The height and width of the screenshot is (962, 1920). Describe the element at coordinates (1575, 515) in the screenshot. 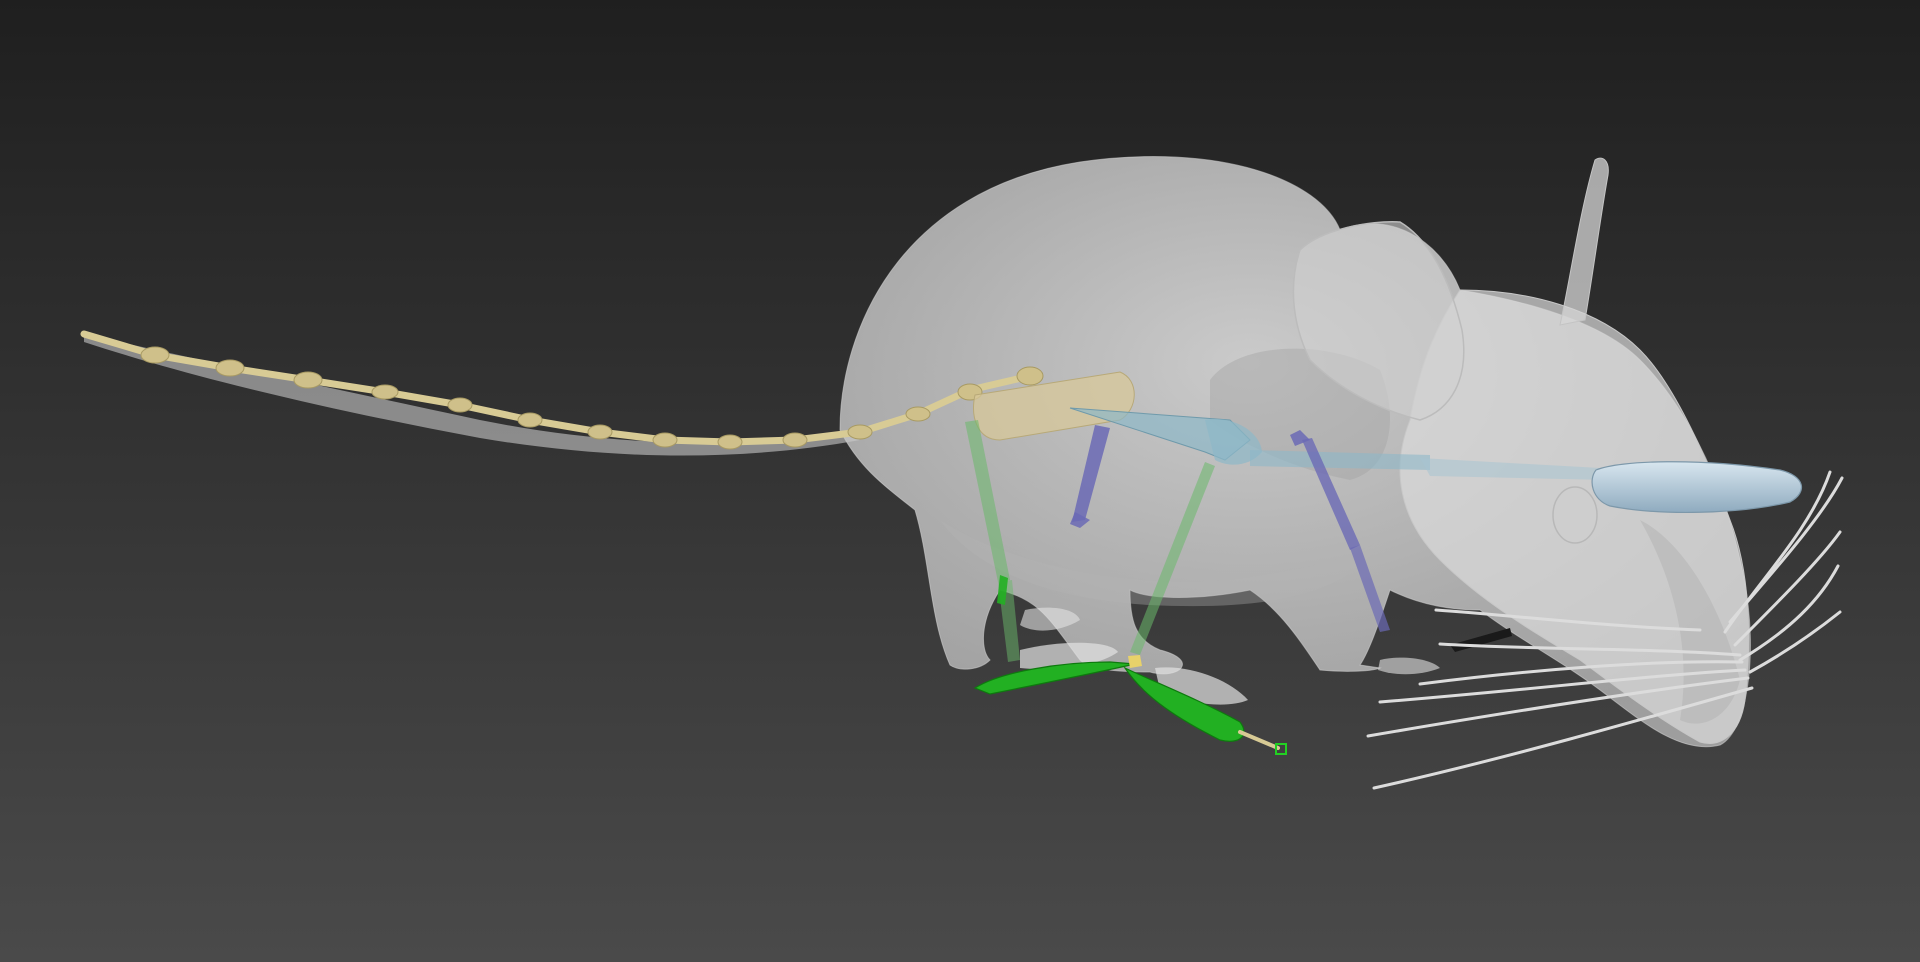

I see `eye-mesh` at that location.